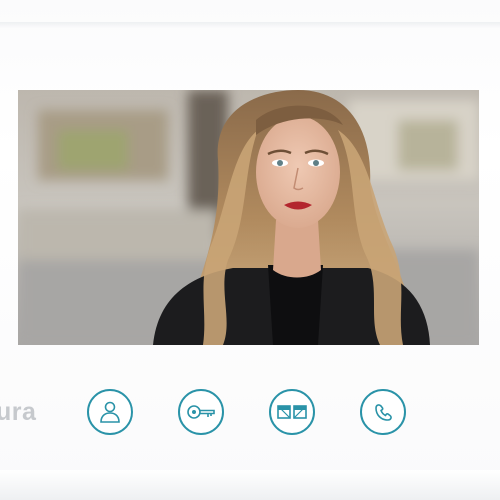  Describe the element at coordinates (18, 412) in the screenshot. I see `brand-logo: ura` at that location.